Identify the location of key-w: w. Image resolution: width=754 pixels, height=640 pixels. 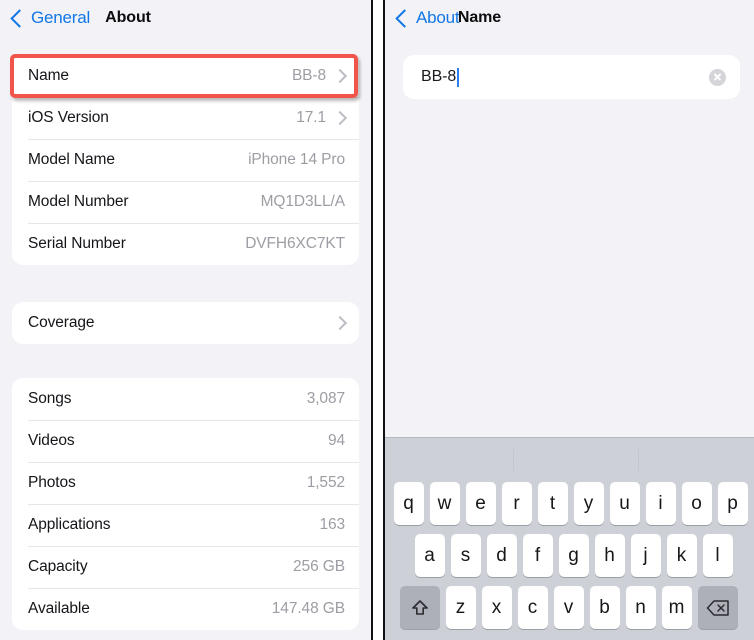
(444, 503).